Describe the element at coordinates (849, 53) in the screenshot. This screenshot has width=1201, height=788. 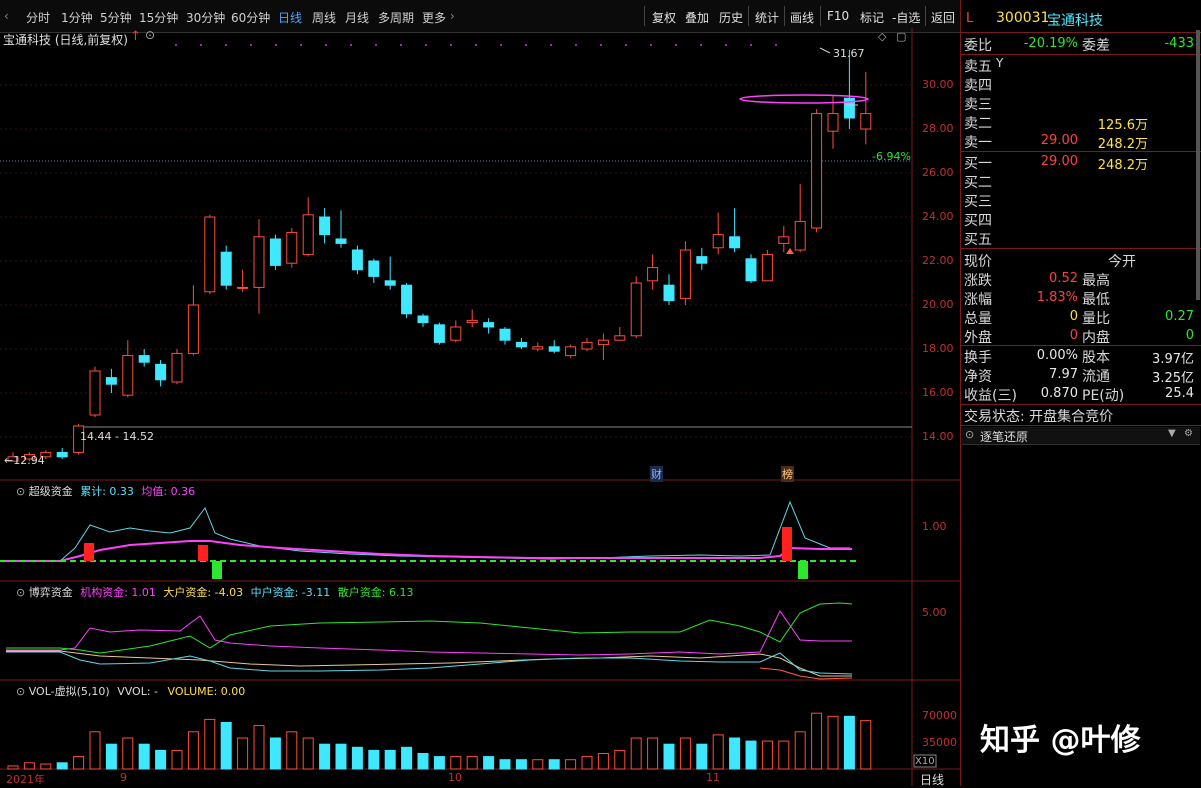
I see `high-price-label: 31.67` at that location.